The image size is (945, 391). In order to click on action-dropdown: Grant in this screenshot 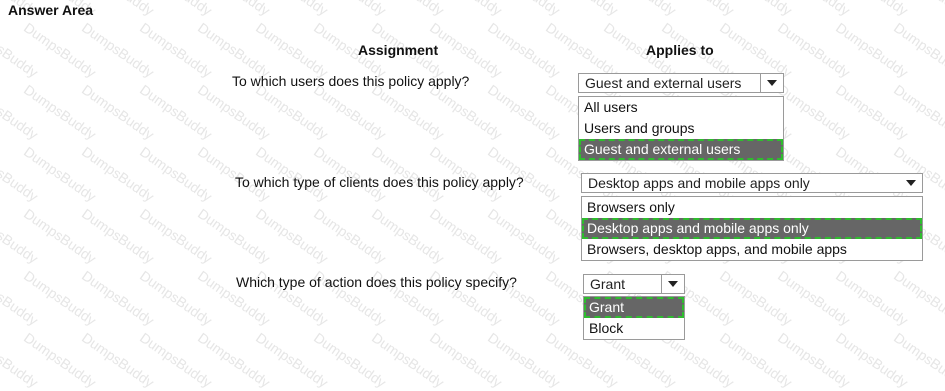, I will do `click(634, 284)`.